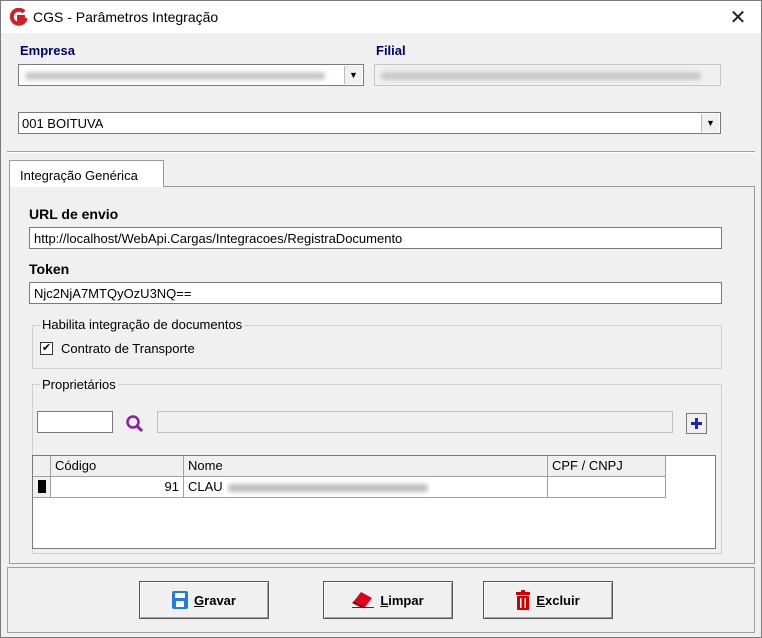 The height and width of the screenshot is (638, 762). I want to click on save-button: Gravar, so click(204, 600).